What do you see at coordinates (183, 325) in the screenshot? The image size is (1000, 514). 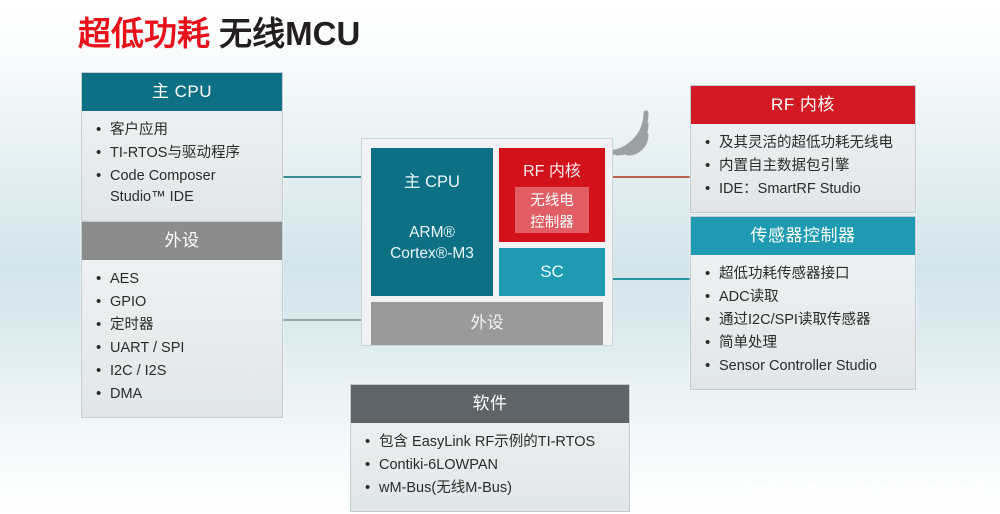 I see `list-item: 定时器` at bounding box center [183, 325].